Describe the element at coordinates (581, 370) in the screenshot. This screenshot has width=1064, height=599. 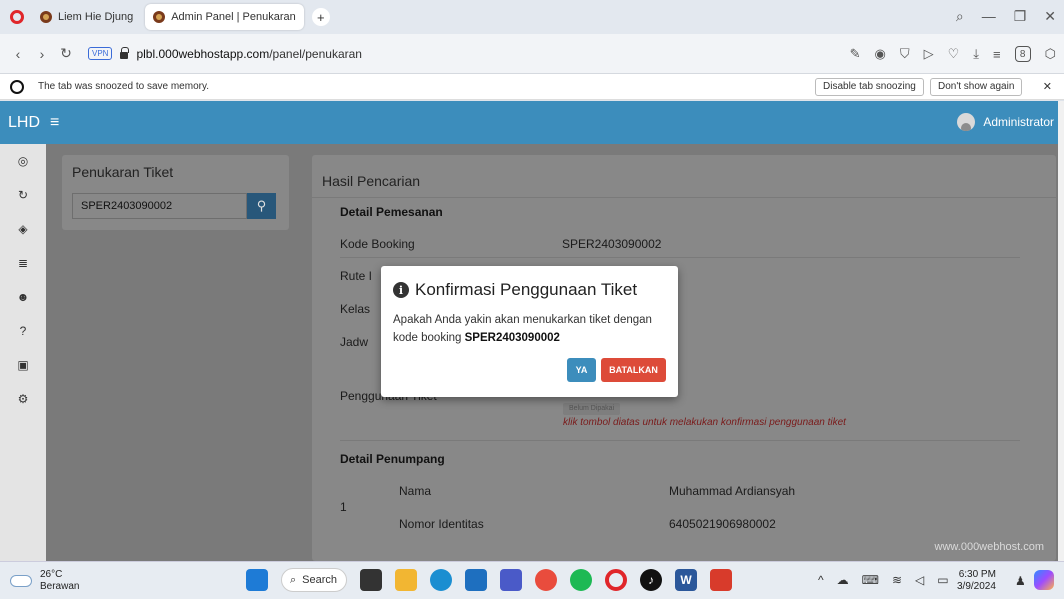
I see `confirm-yes-button: YA` at that location.